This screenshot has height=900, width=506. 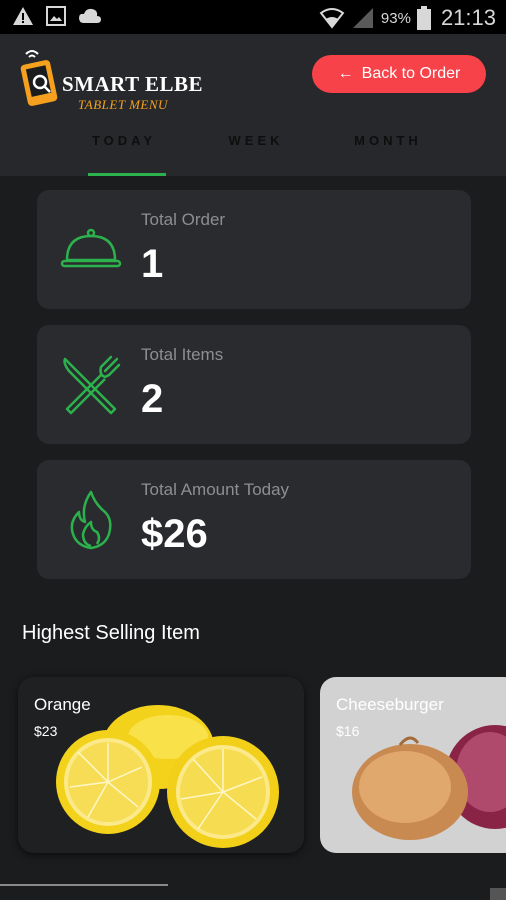 What do you see at coordinates (90, 15) in the screenshot?
I see `cloud-icon` at bounding box center [90, 15].